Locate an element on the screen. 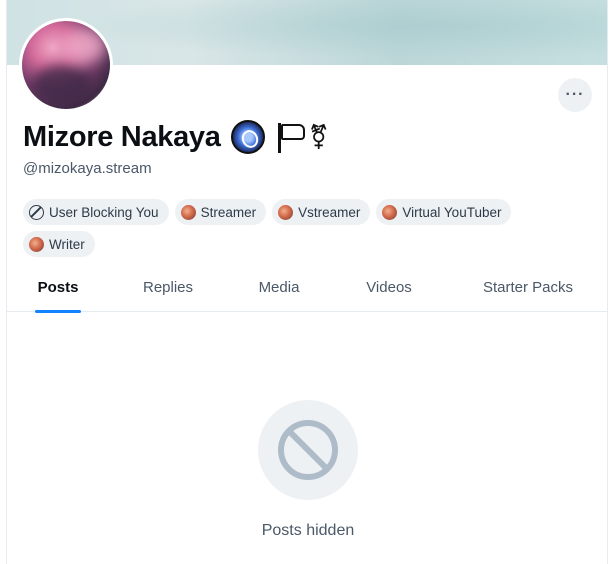 The width and height of the screenshot is (612, 564). label-writer: Writer is located at coordinates (59, 244).